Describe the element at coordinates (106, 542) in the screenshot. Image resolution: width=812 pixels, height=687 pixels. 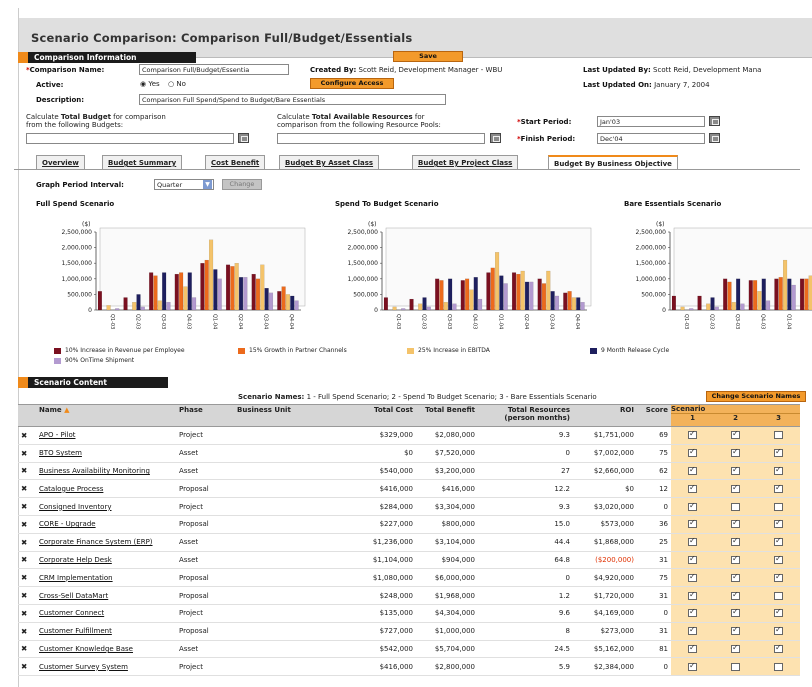
I see `item-name-link: Corporate Finance System (ERP)` at that location.